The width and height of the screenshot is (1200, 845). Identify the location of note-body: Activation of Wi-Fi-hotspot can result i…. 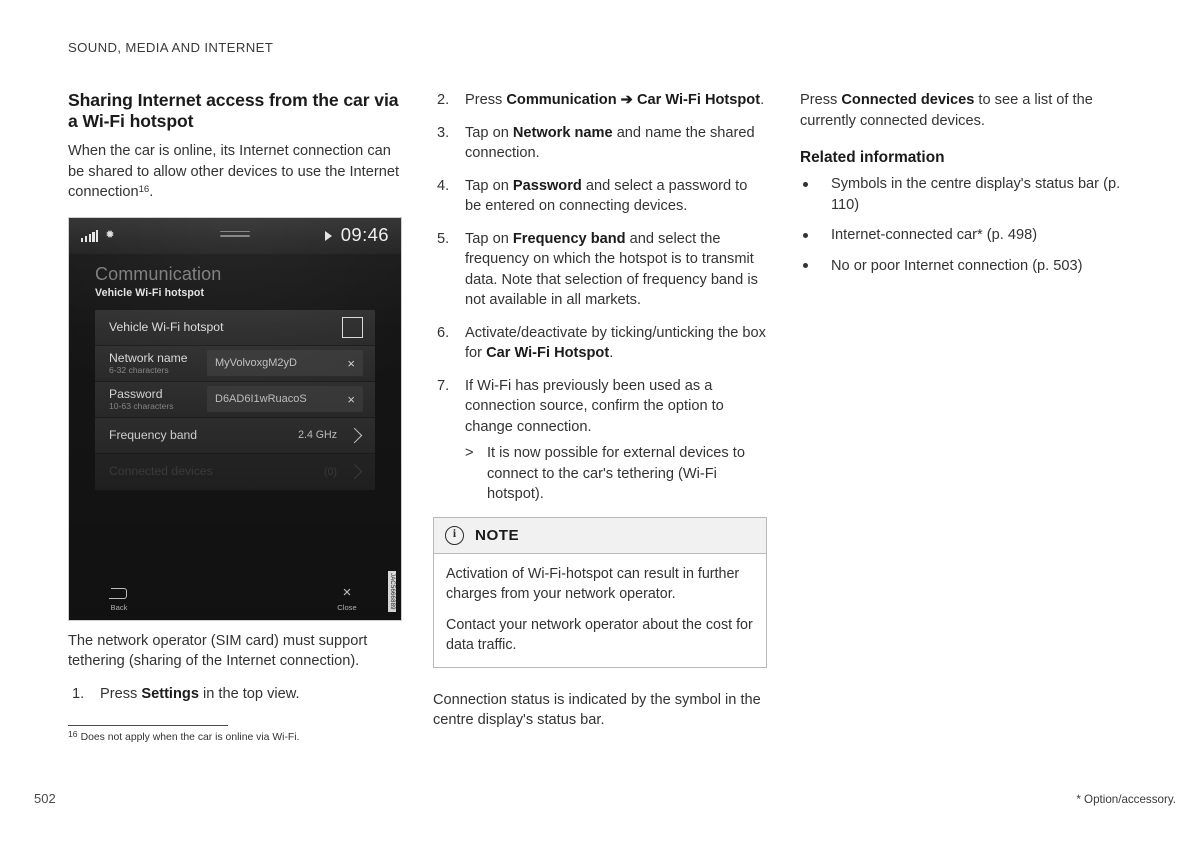
(600, 610).